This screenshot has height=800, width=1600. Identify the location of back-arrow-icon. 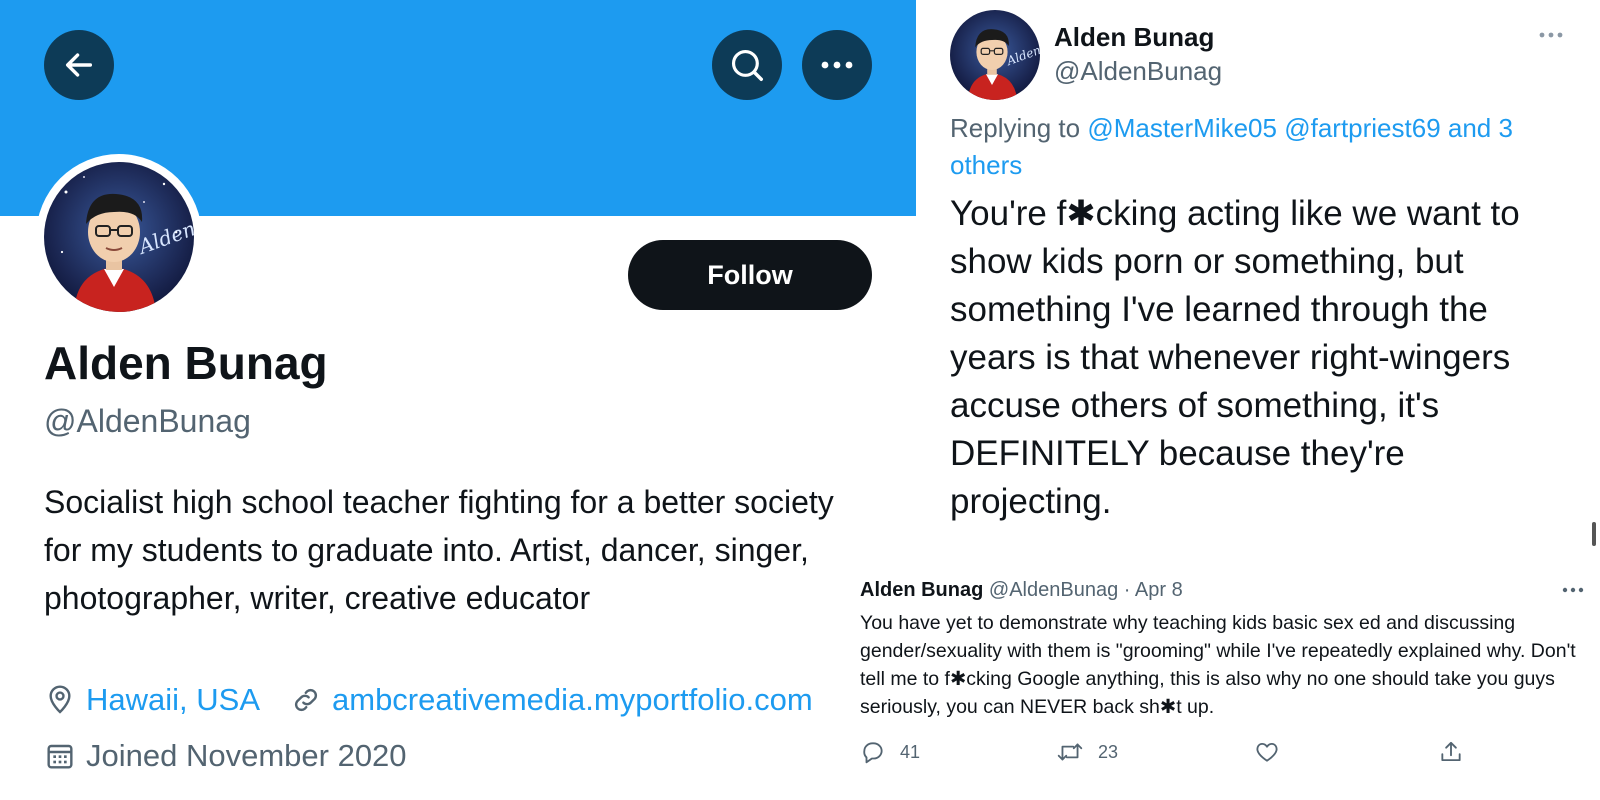
(79, 65).